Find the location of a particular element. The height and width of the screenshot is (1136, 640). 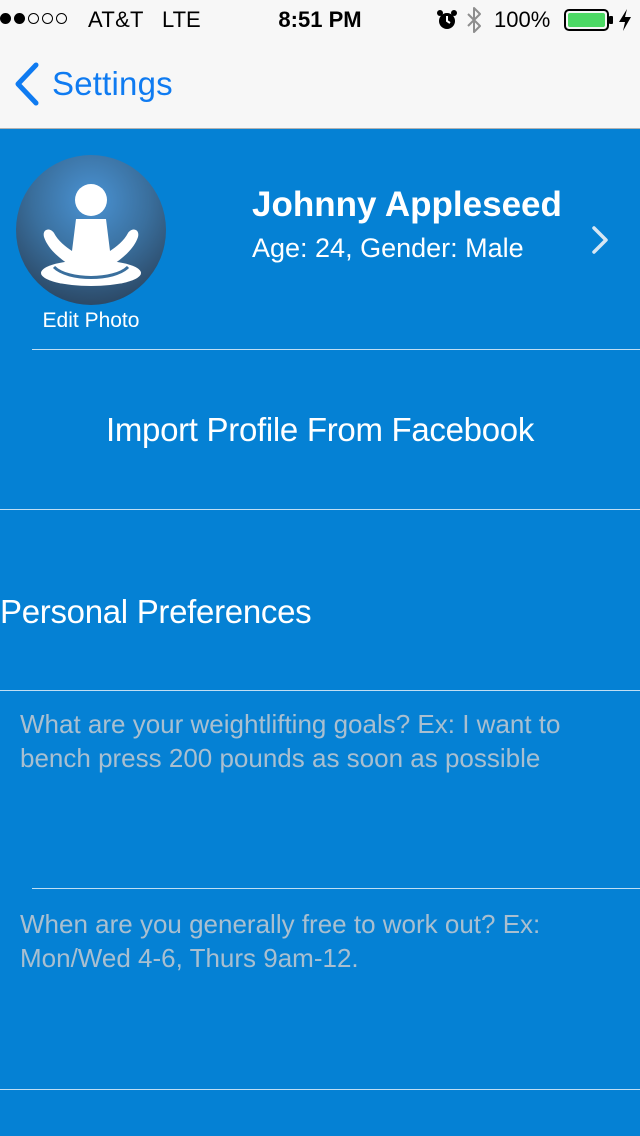

avatar is located at coordinates (91, 230).